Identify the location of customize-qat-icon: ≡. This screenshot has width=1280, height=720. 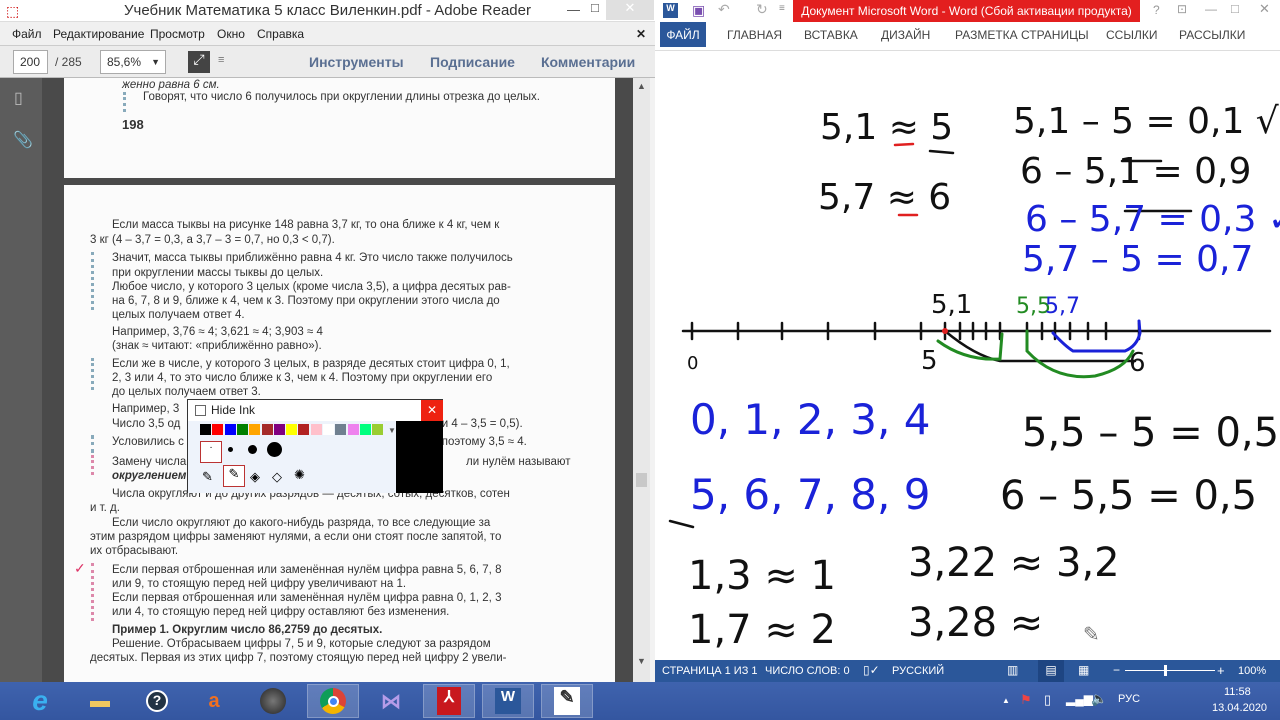
(782, 8).